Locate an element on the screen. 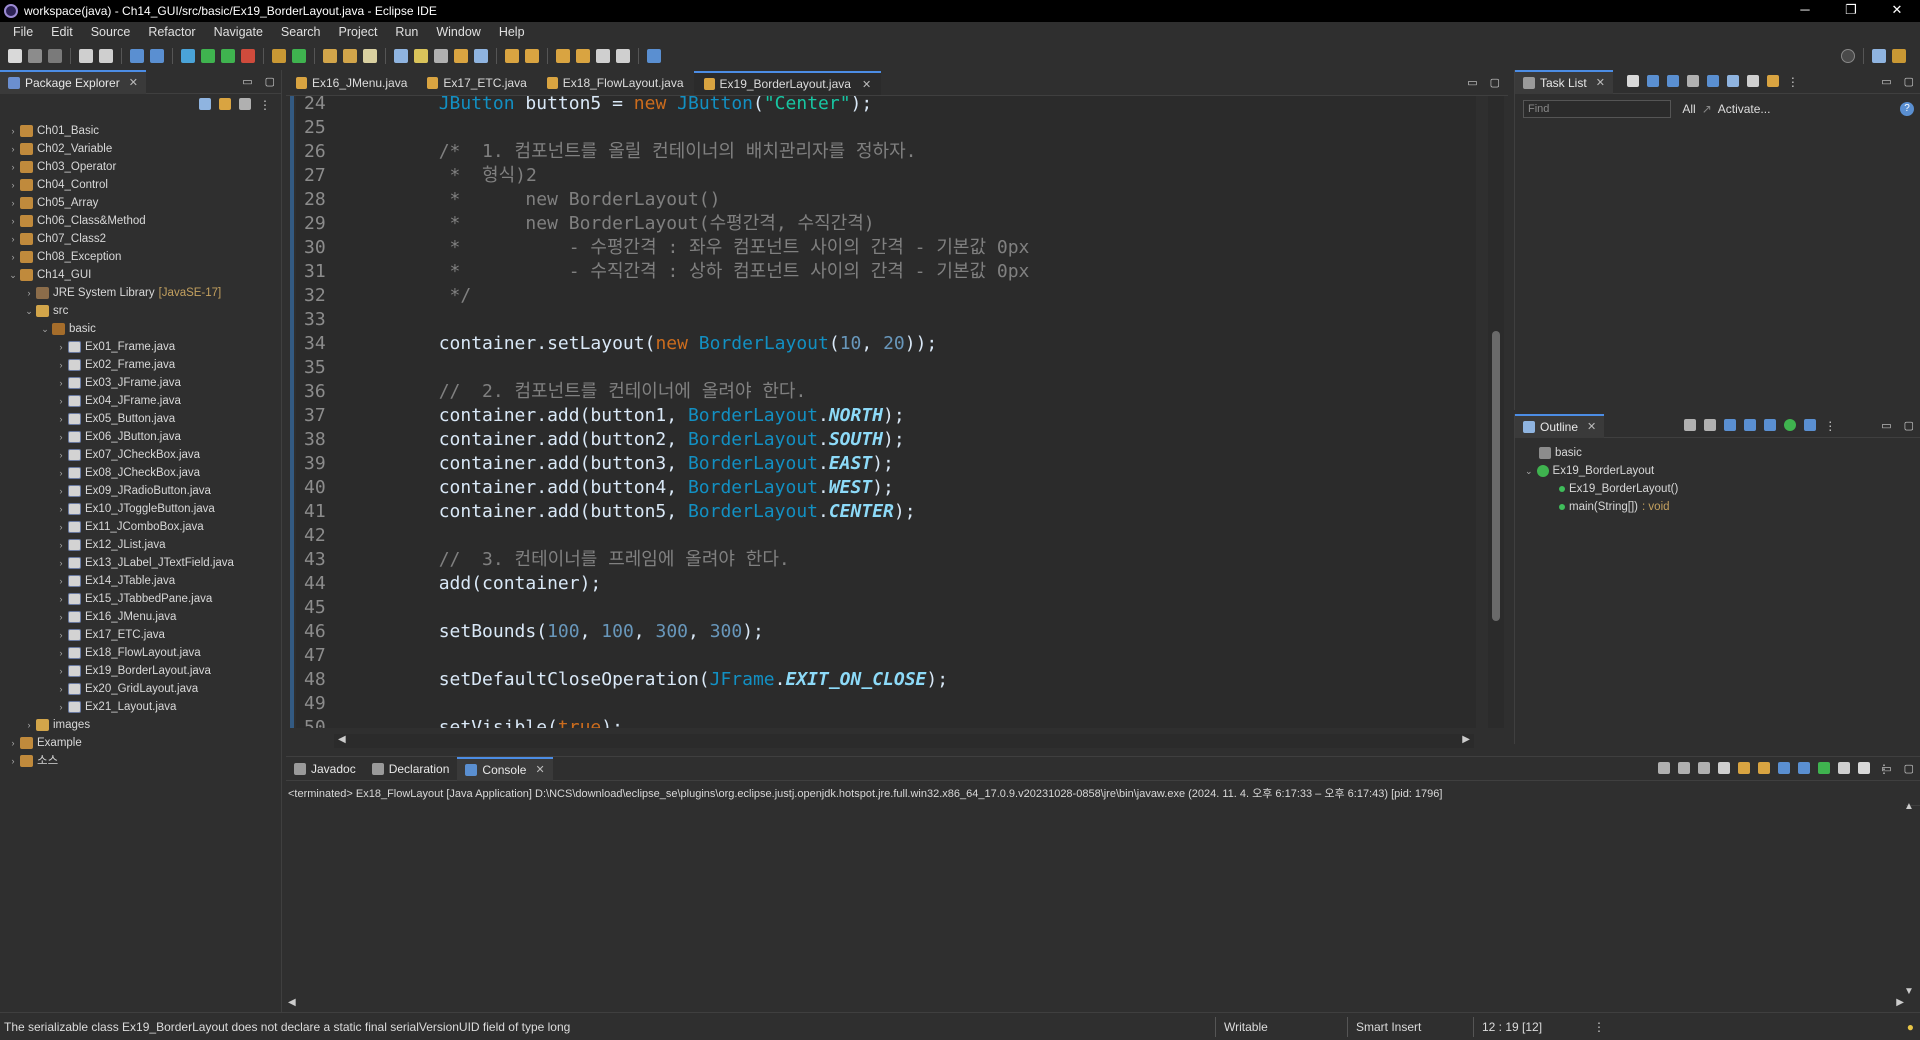 The width and height of the screenshot is (1920, 1040). hide-local-icon is located at coordinates (1790, 424).